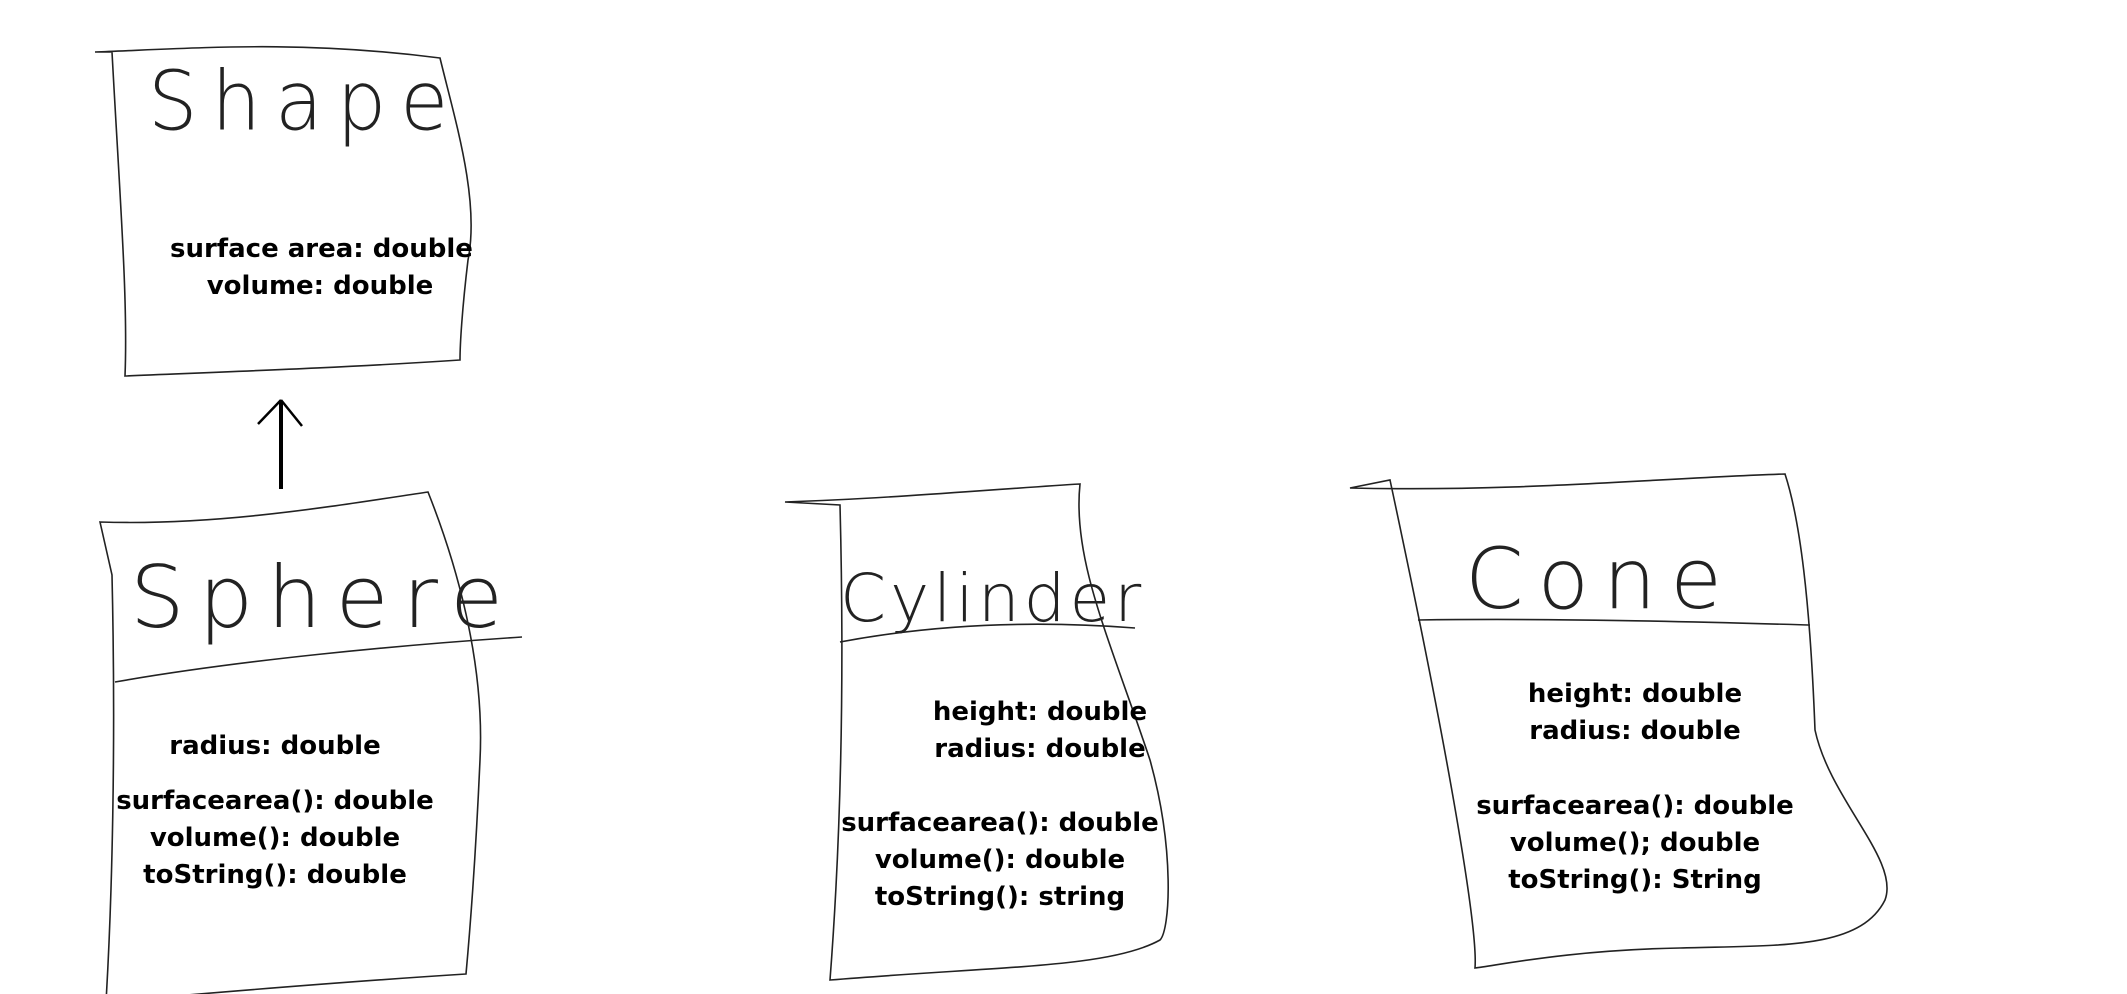  What do you see at coordinates (305, 102) in the screenshot?
I see `class-name-shape: Shape` at bounding box center [305, 102].